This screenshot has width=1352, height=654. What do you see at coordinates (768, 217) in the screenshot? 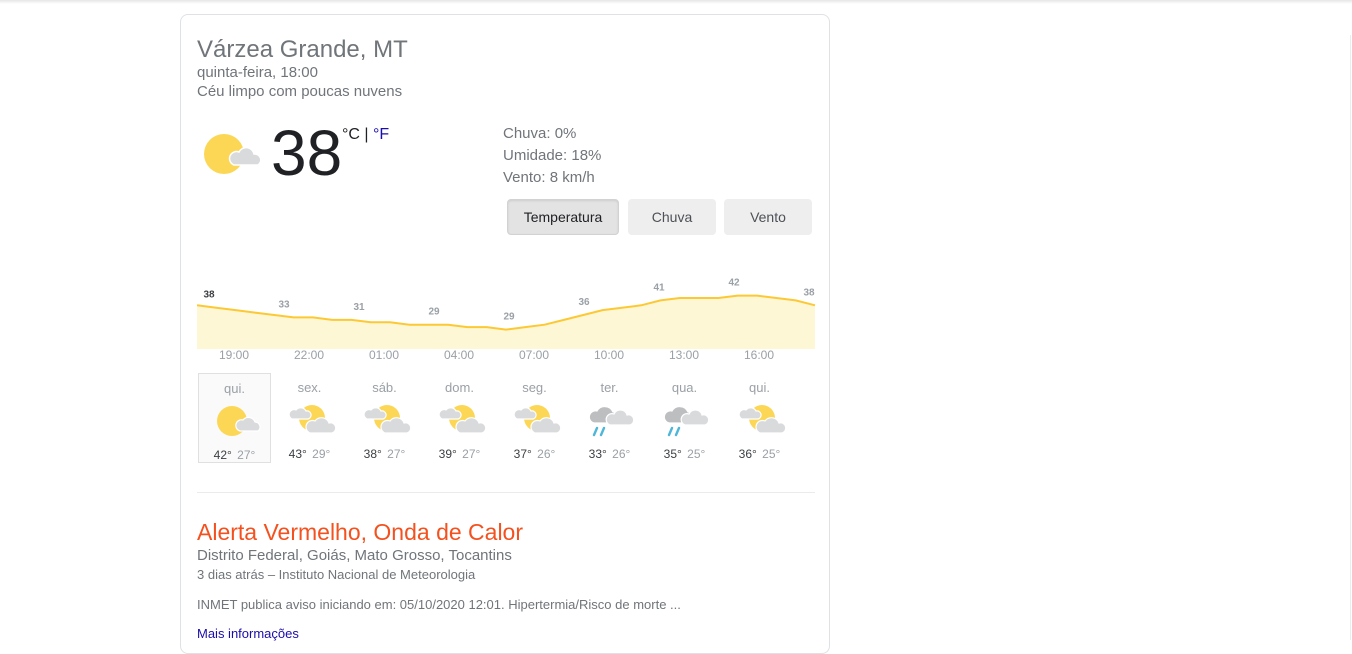
I see `tab-vento: Vento` at bounding box center [768, 217].